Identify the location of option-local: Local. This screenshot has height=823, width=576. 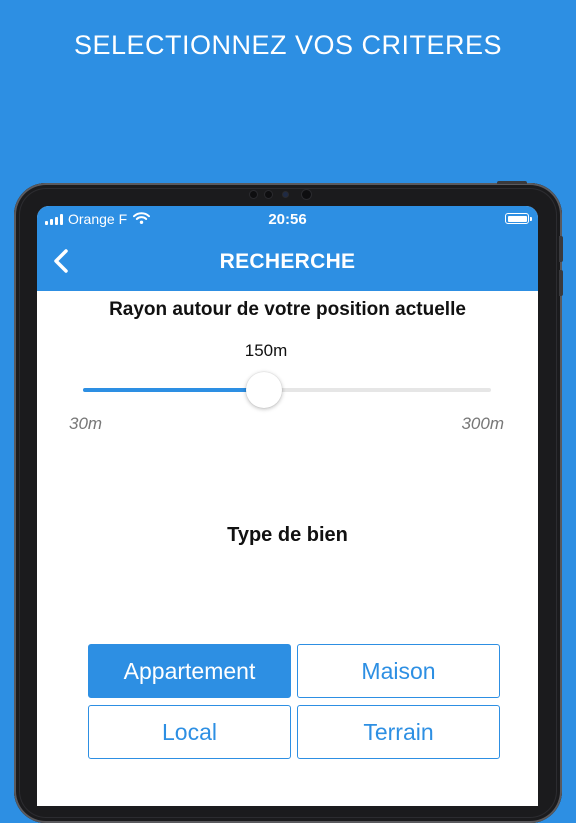
(189, 732).